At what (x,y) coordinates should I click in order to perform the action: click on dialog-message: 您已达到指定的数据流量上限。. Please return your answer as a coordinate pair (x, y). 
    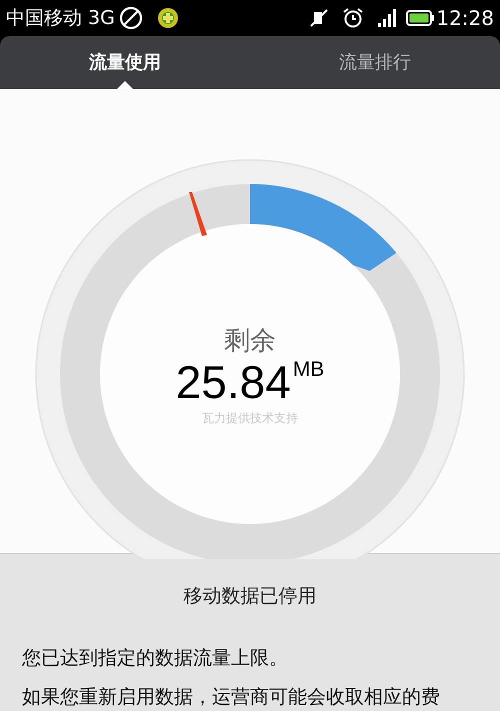
    Looking at the image, I should click on (155, 658).